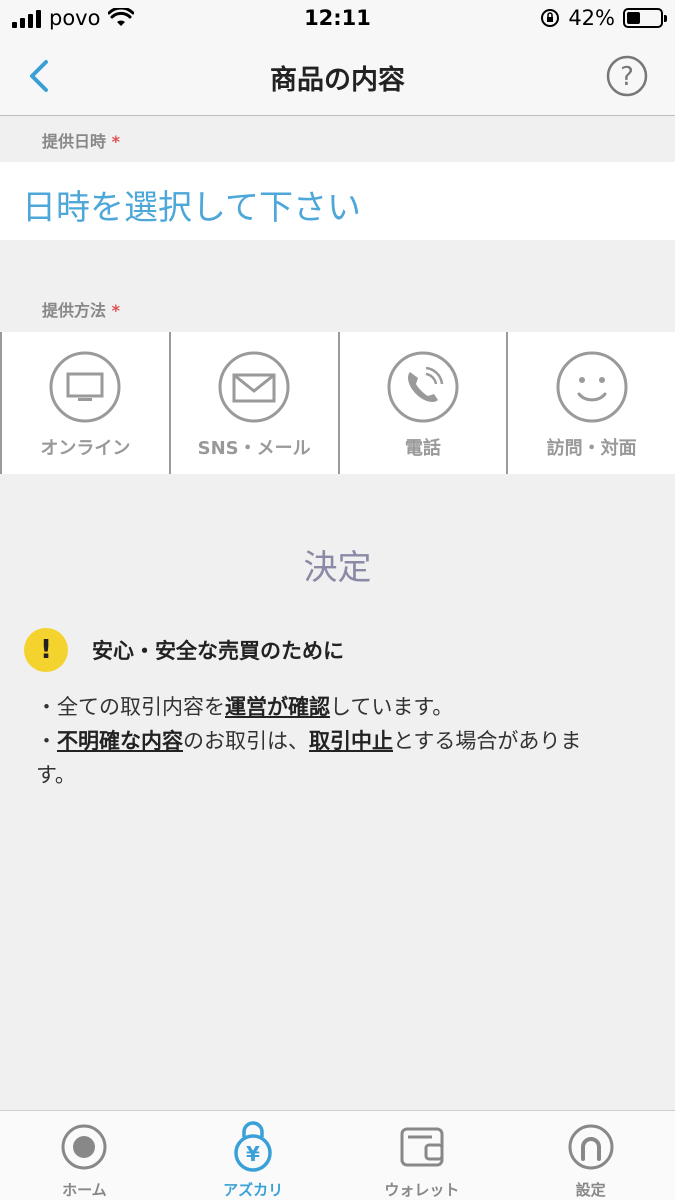 The image size is (675, 1200). Describe the element at coordinates (591, 1147) in the screenshot. I see `settings-icon` at that location.